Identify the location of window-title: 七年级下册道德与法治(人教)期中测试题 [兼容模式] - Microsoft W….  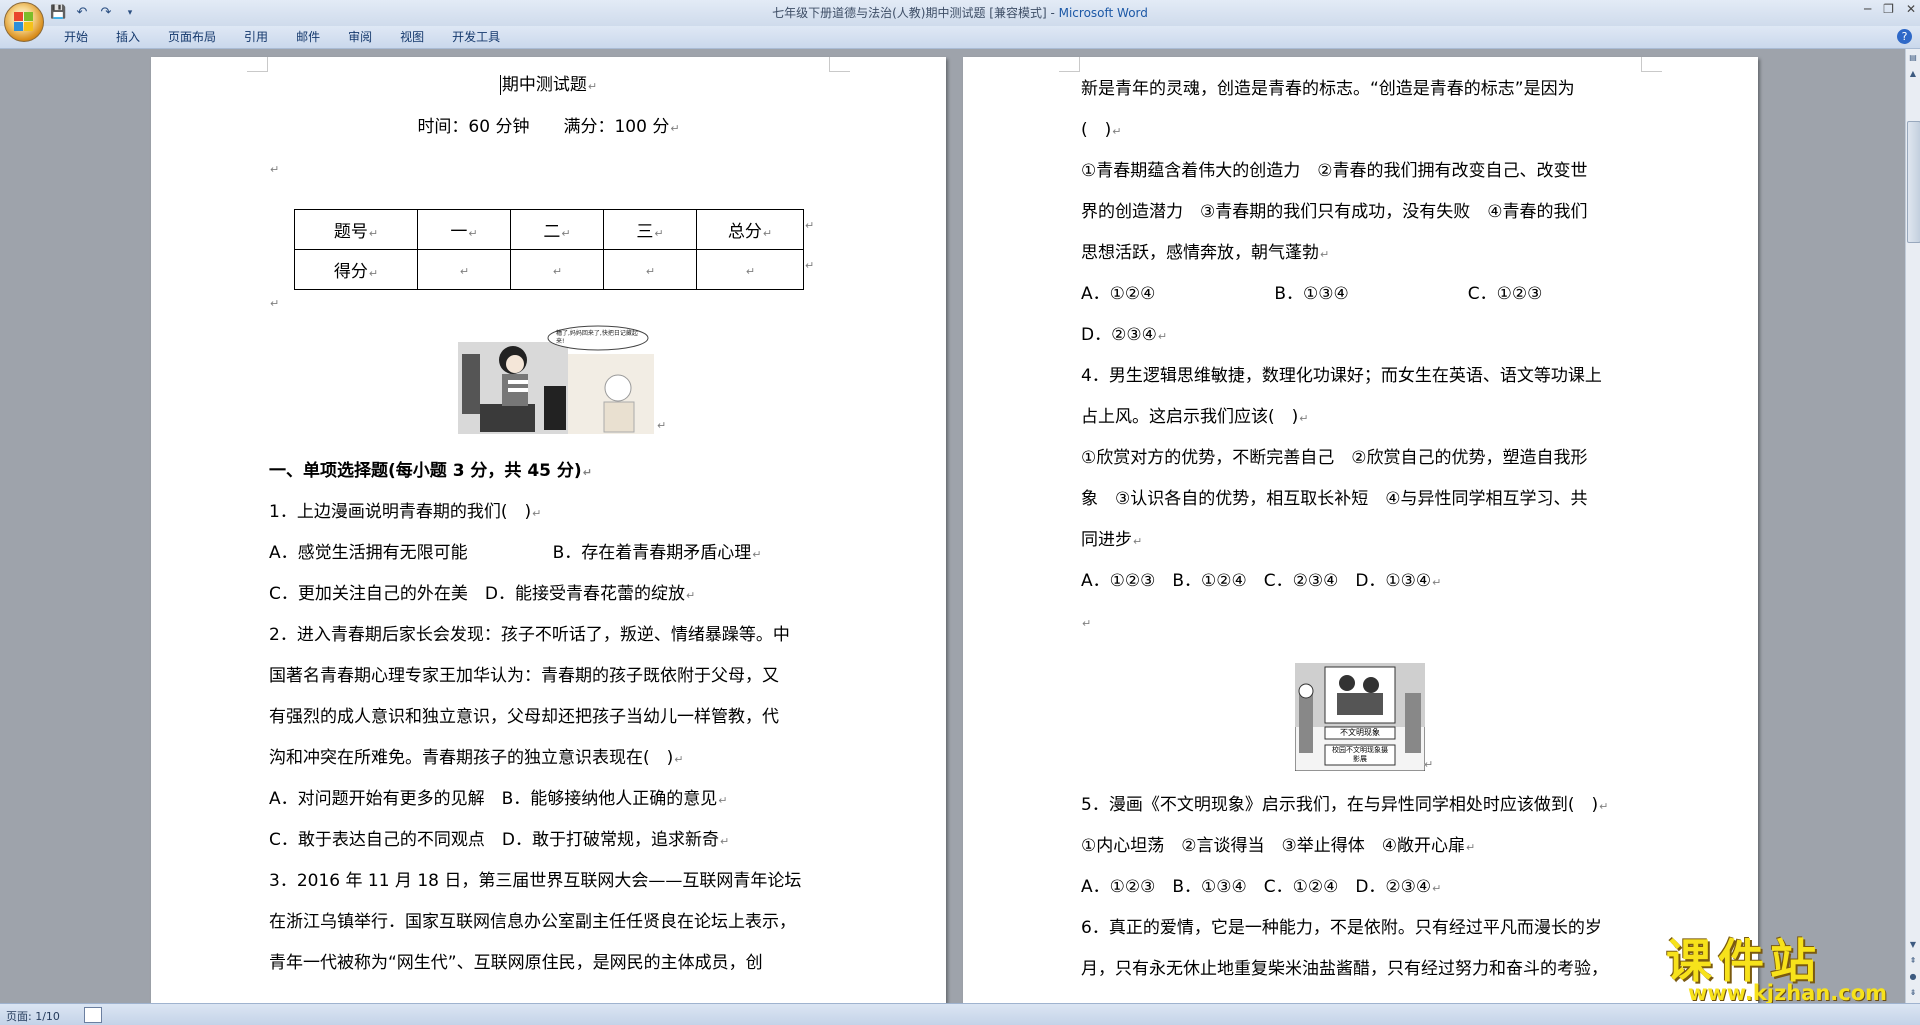
(960, 12).